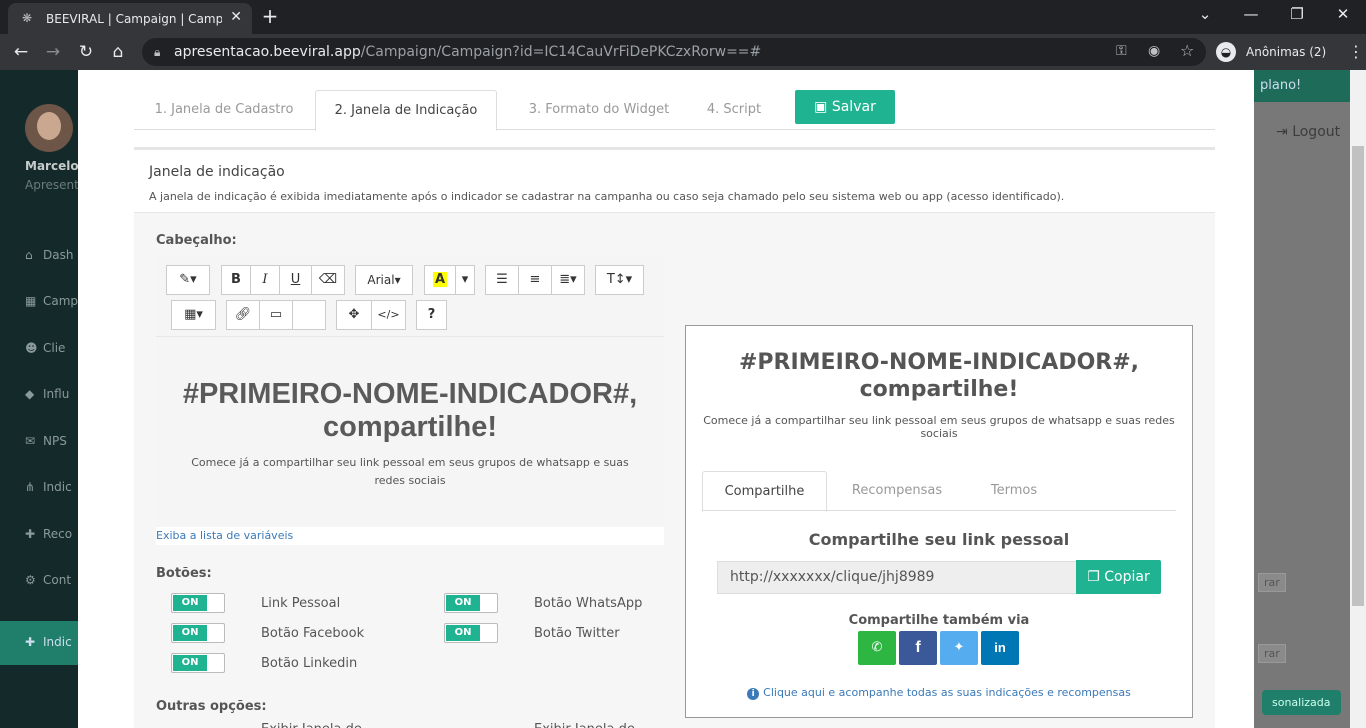 The image size is (1366, 728). Describe the element at coordinates (845, 107) in the screenshot. I see `save-button: ▣ Salvar` at that location.